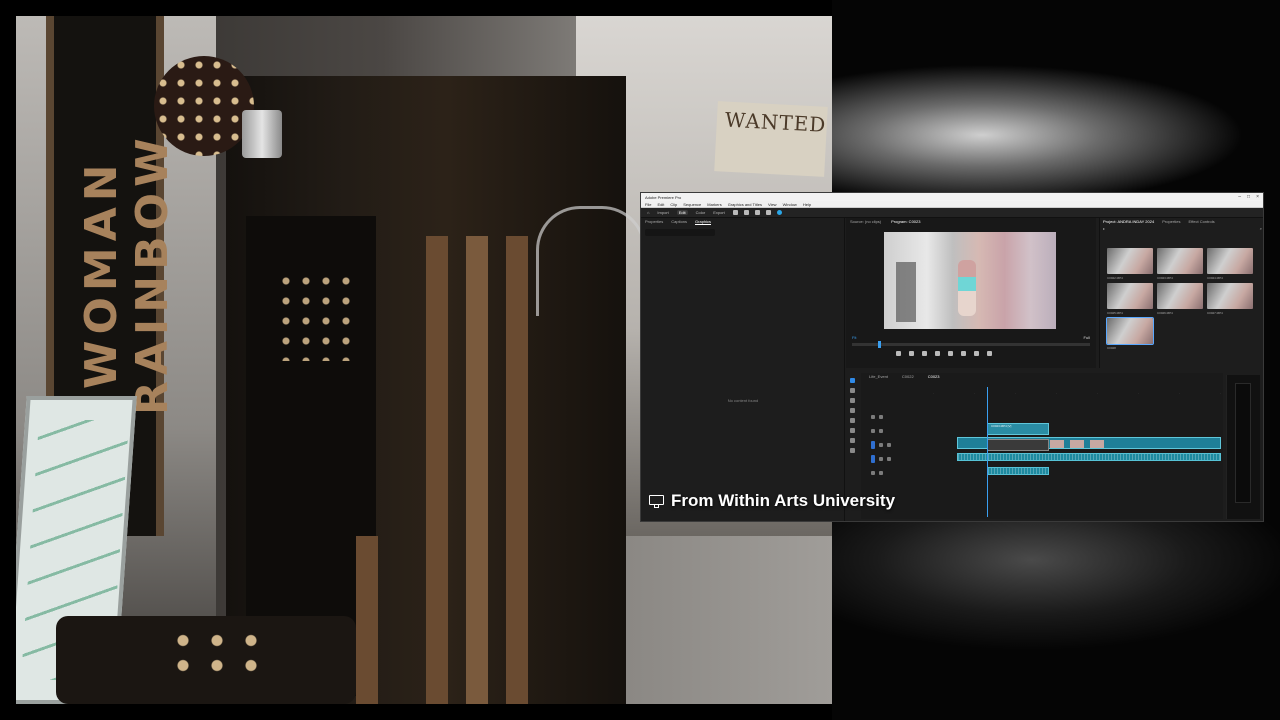 This screenshot has height=720, width=1280. What do you see at coordinates (1201, 221) in the screenshot?
I see `tab-effect-controls: Effect Controls` at bounding box center [1201, 221].